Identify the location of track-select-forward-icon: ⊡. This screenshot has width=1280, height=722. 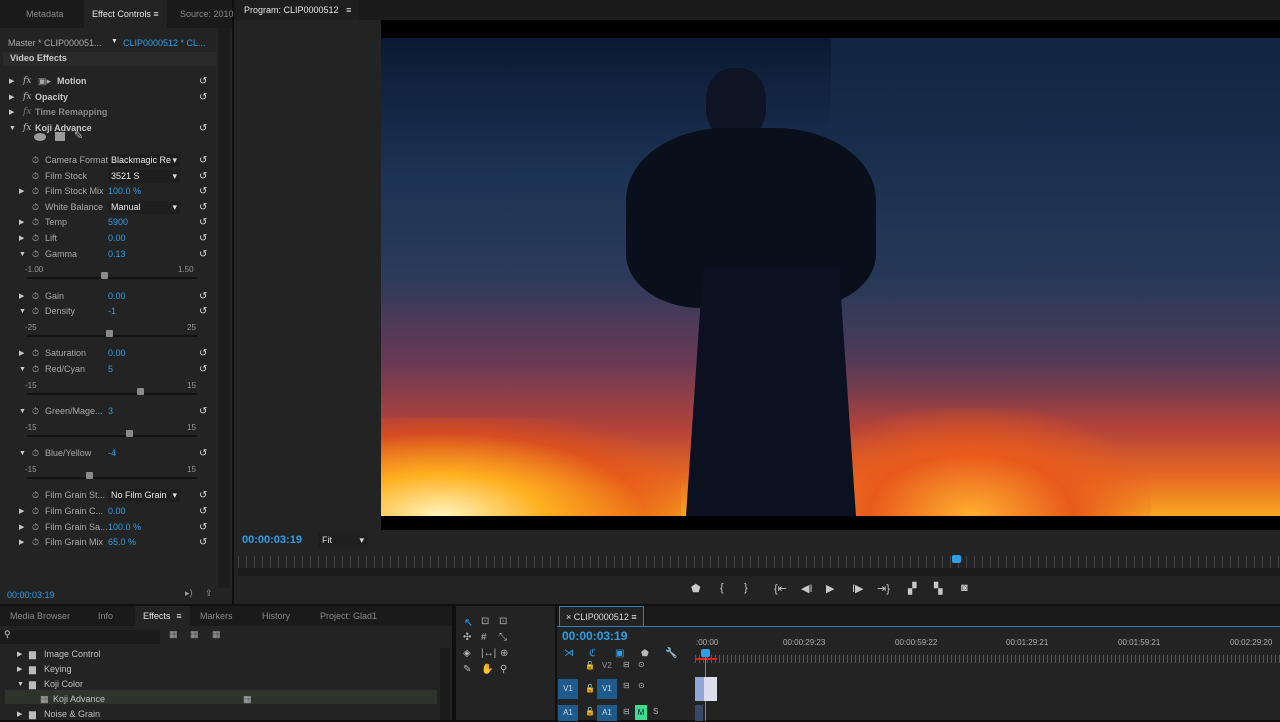
(485, 621).